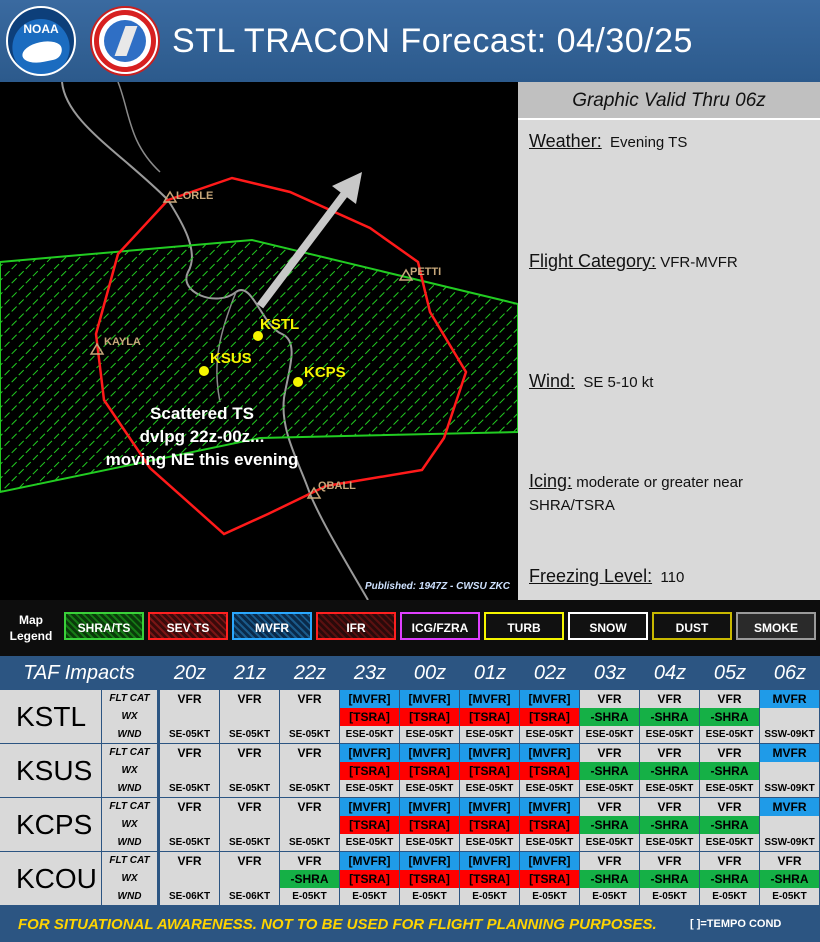 Image resolution: width=820 pixels, height=942 pixels. Describe the element at coordinates (337, 486) in the screenshot. I see `waypoint-label: QBALL` at that location.